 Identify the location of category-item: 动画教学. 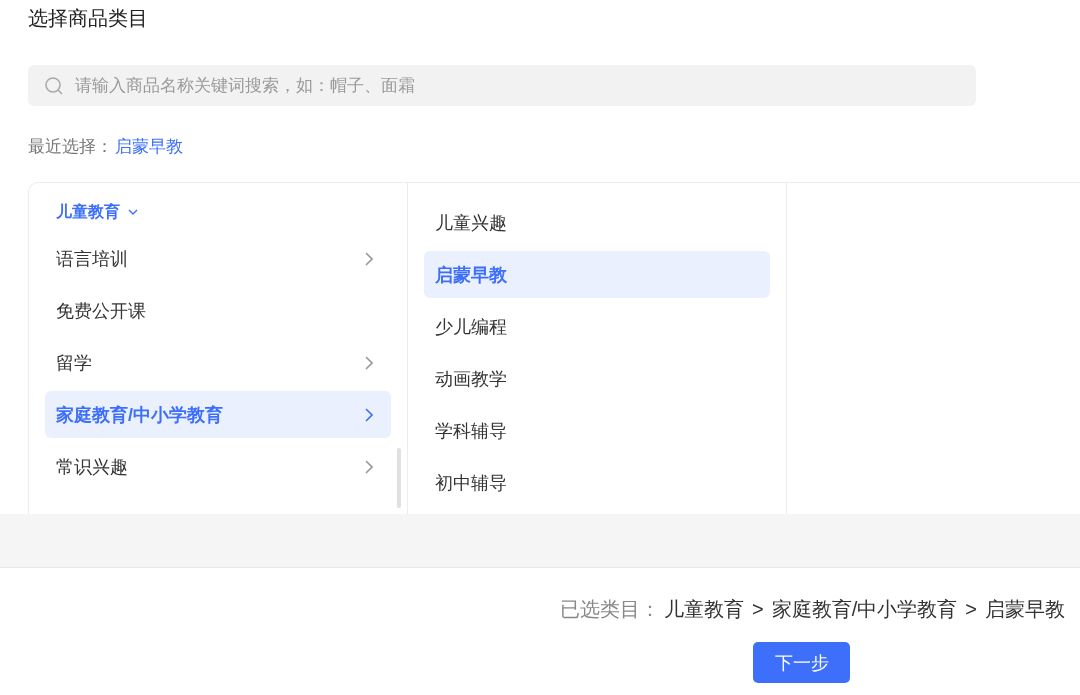
(597, 378).